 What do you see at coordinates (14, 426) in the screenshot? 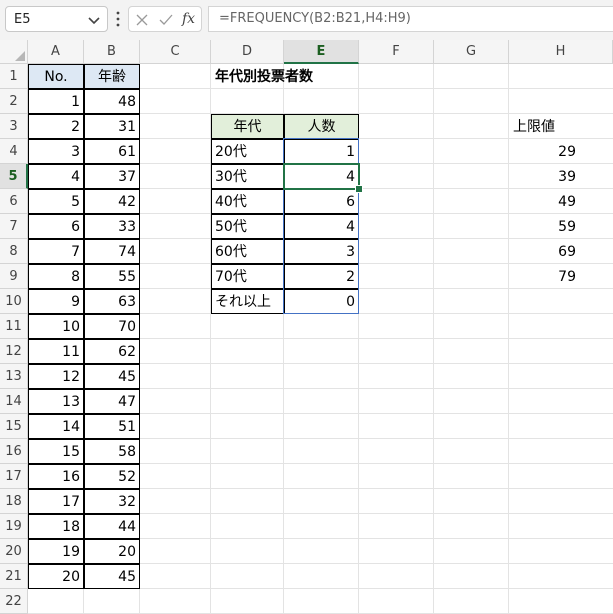
I see `row-header-15: 15` at bounding box center [14, 426].